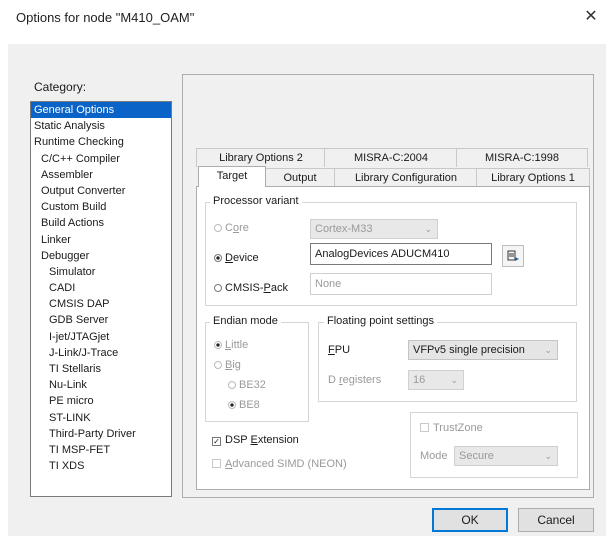 The image size is (610, 539). What do you see at coordinates (267, 288) in the screenshot?
I see `cmsis-radio-label-b: P` at bounding box center [267, 288].